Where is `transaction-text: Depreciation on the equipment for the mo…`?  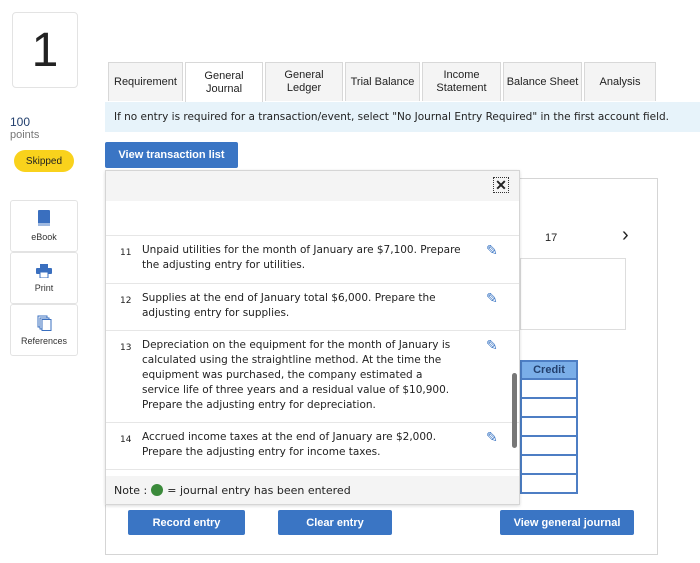
transaction-text: Depreciation on the equipment for the mo… is located at coordinates (296, 375).